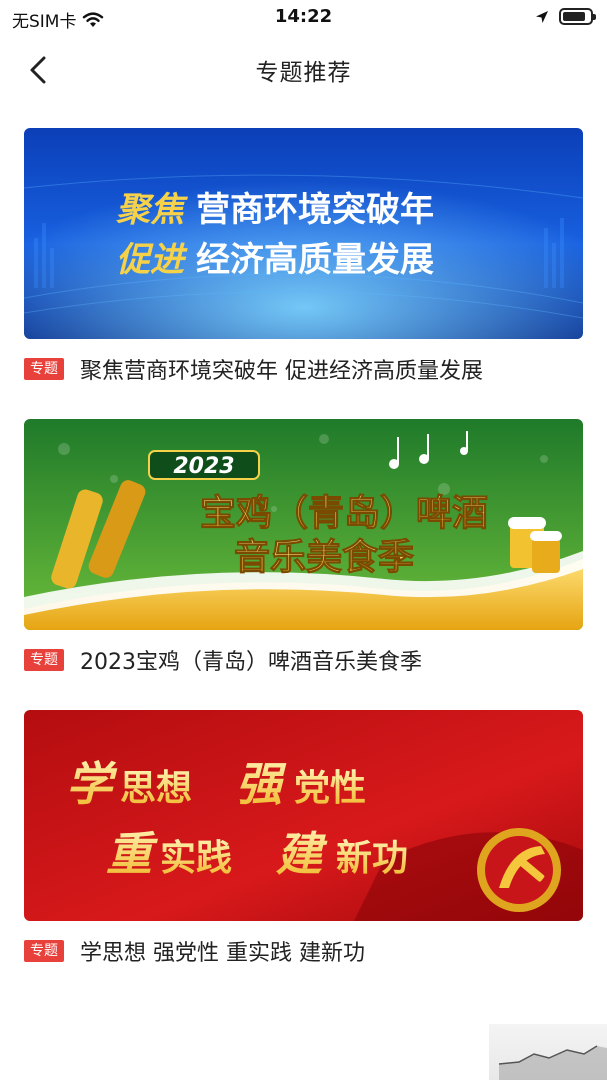 The height and width of the screenshot is (1080, 607). I want to click on topic-title: 聚焦营商环境突破年 促进经济高质量发展, so click(281, 371).